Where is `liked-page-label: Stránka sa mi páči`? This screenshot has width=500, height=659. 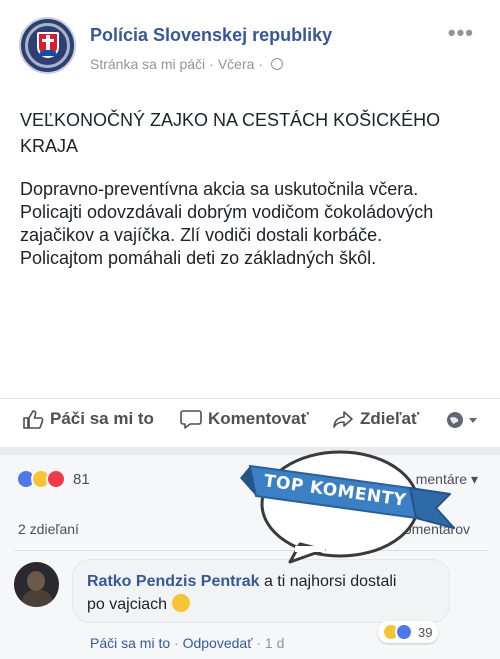 liked-page-label: Stránka sa mi páči is located at coordinates (147, 64).